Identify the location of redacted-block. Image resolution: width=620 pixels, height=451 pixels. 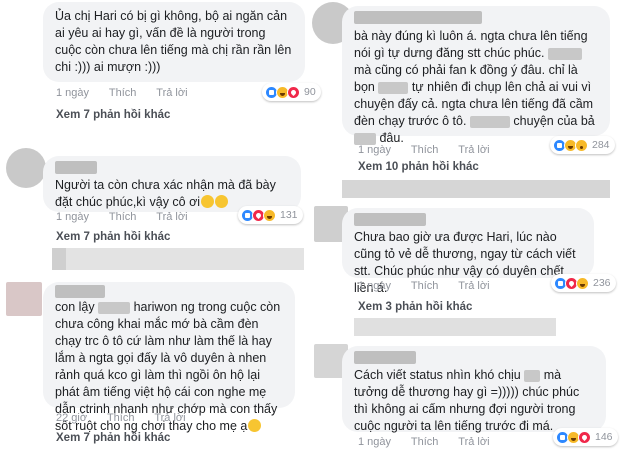
(59, 259).